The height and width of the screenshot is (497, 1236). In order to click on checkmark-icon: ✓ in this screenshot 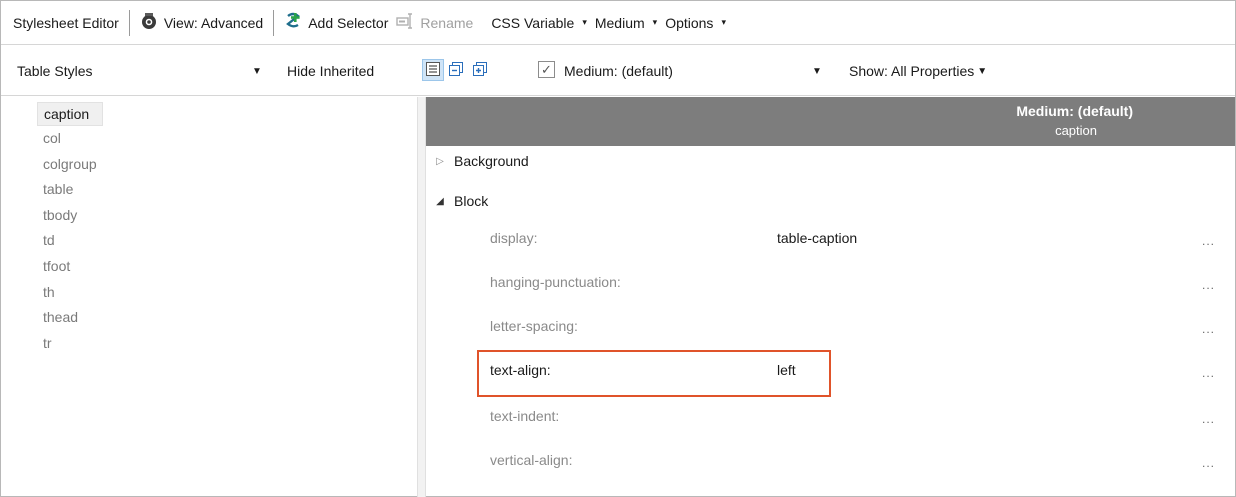, I will do `click(546, 69)`.